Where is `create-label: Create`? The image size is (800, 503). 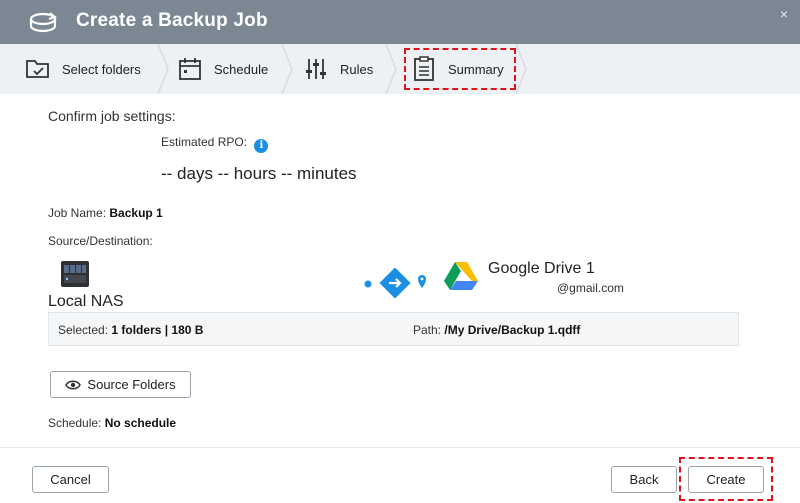
create-label: Create is located at coordinates (726, 479).